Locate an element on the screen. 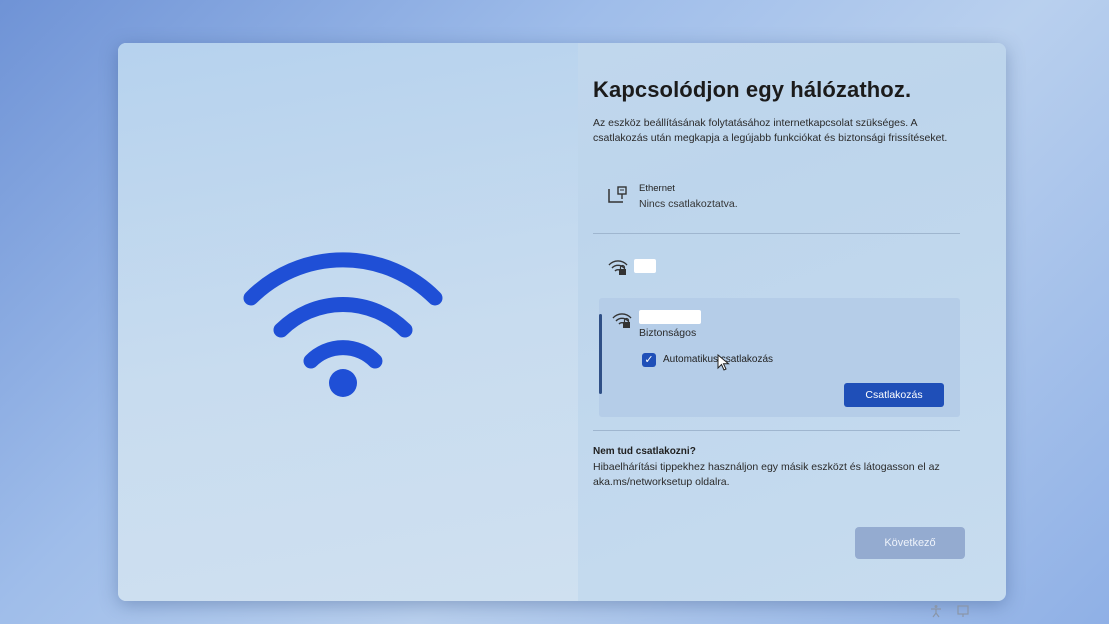  help-title: Nem tud csatlakozni? is located at coordinates (644, 451).